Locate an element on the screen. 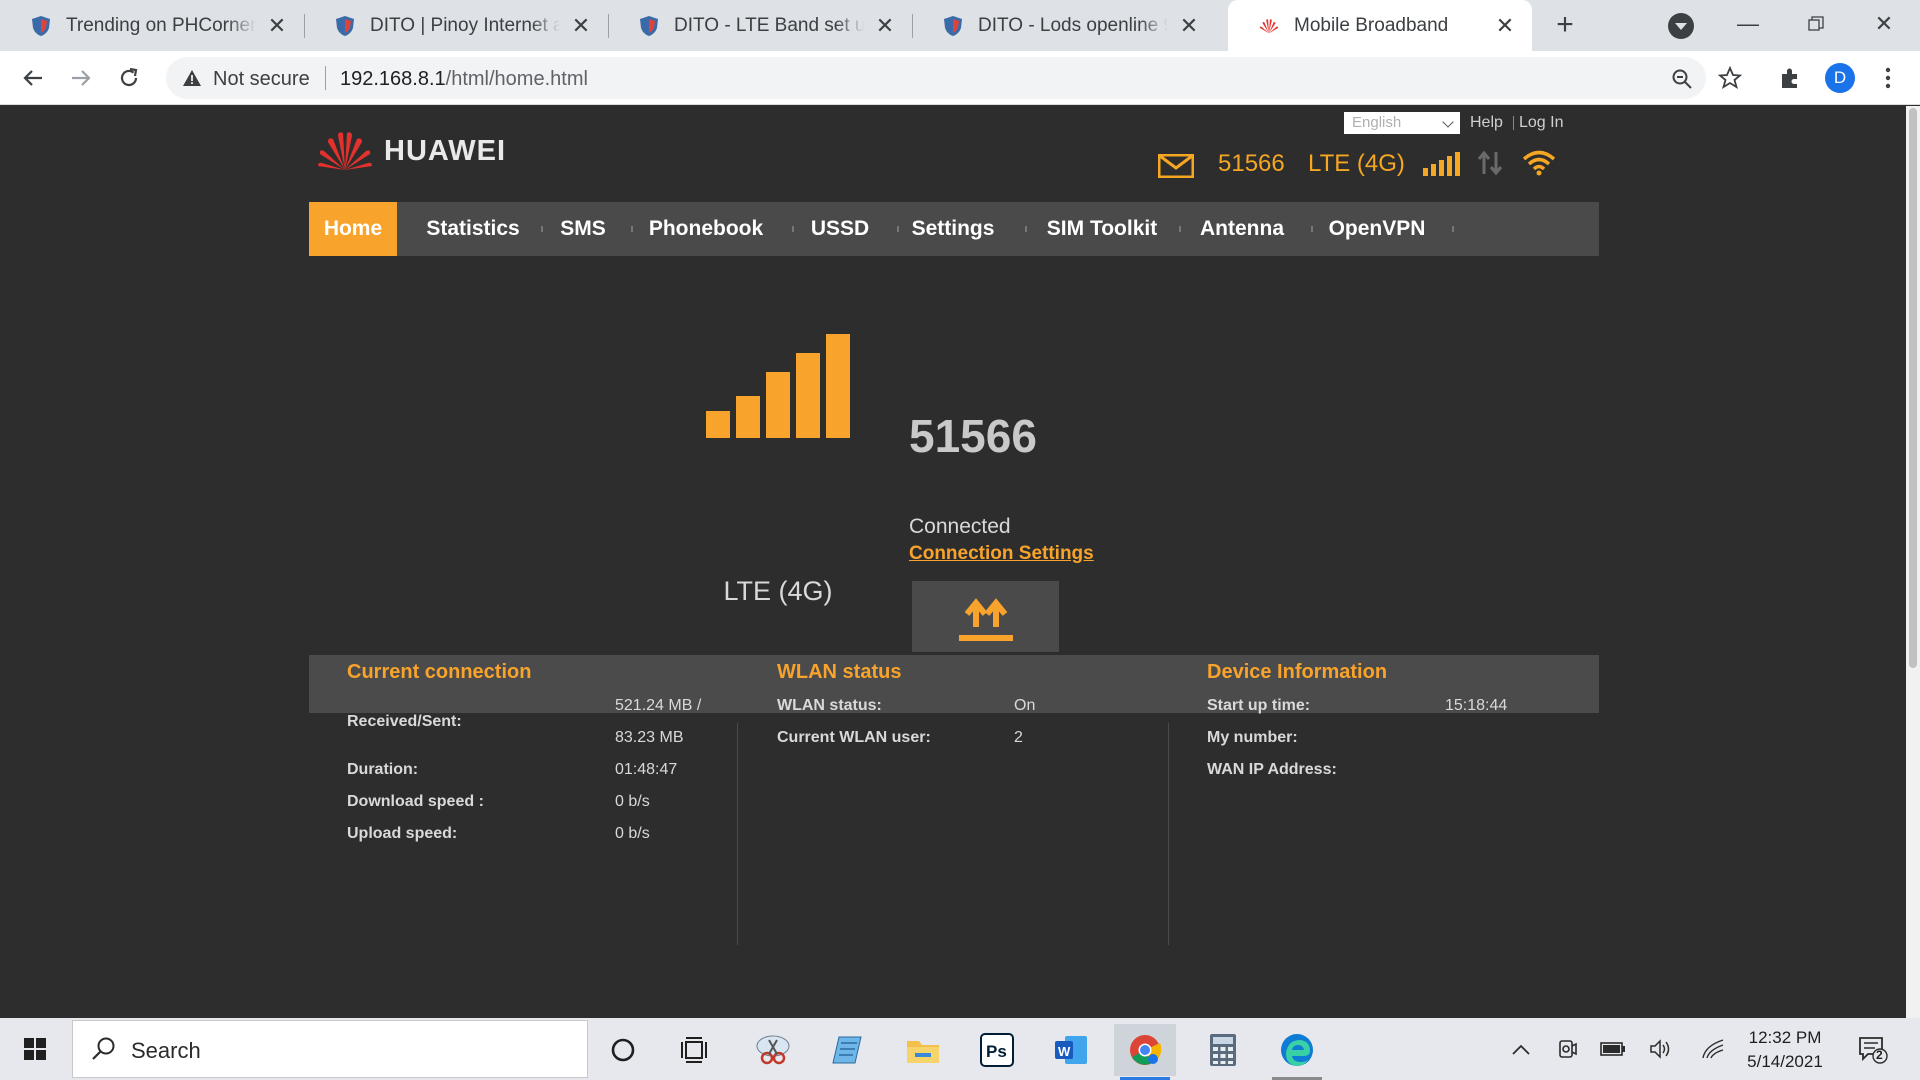 This screenshot has width=1920, height=1080. reload-icon is located at coordinates (129, 78).